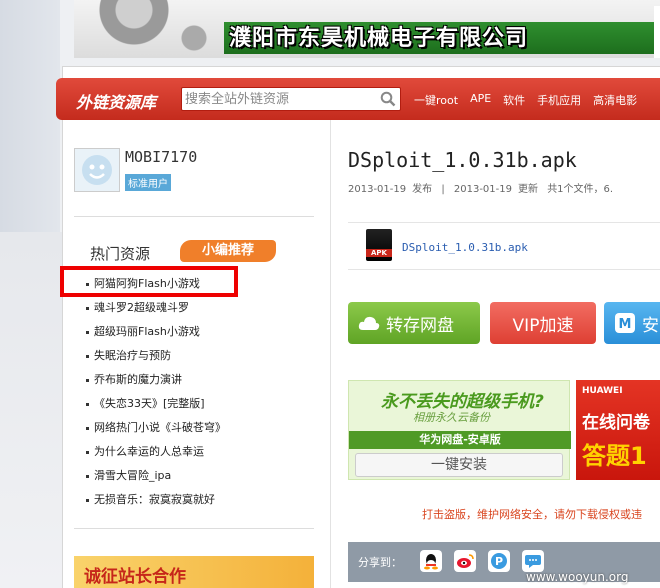 This screenshot has width=660, height=588. What do you see at coordinates (228, 251) in the screenshot?
I see `editor-pick-tab: 小编推荐` at bounding box center [228, 251].